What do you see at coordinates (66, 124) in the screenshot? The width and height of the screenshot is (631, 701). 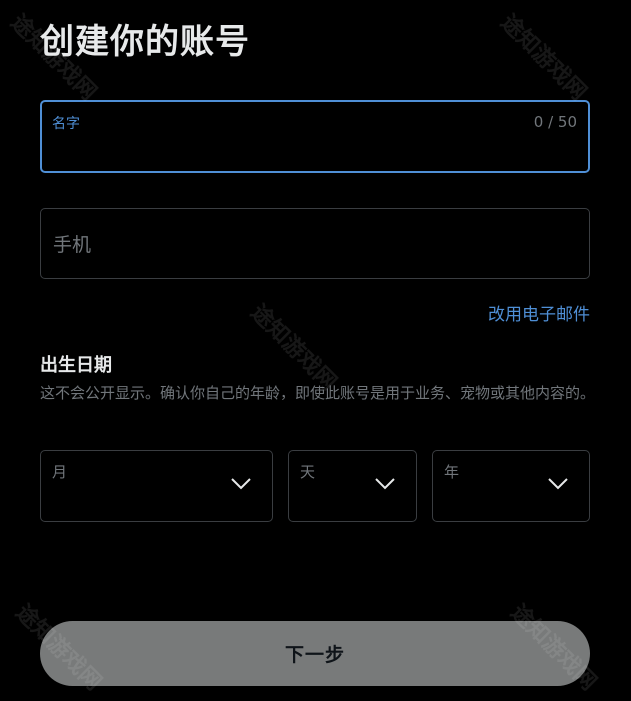 I see `name-field-label: 名字` at bounding box center [66, 124].